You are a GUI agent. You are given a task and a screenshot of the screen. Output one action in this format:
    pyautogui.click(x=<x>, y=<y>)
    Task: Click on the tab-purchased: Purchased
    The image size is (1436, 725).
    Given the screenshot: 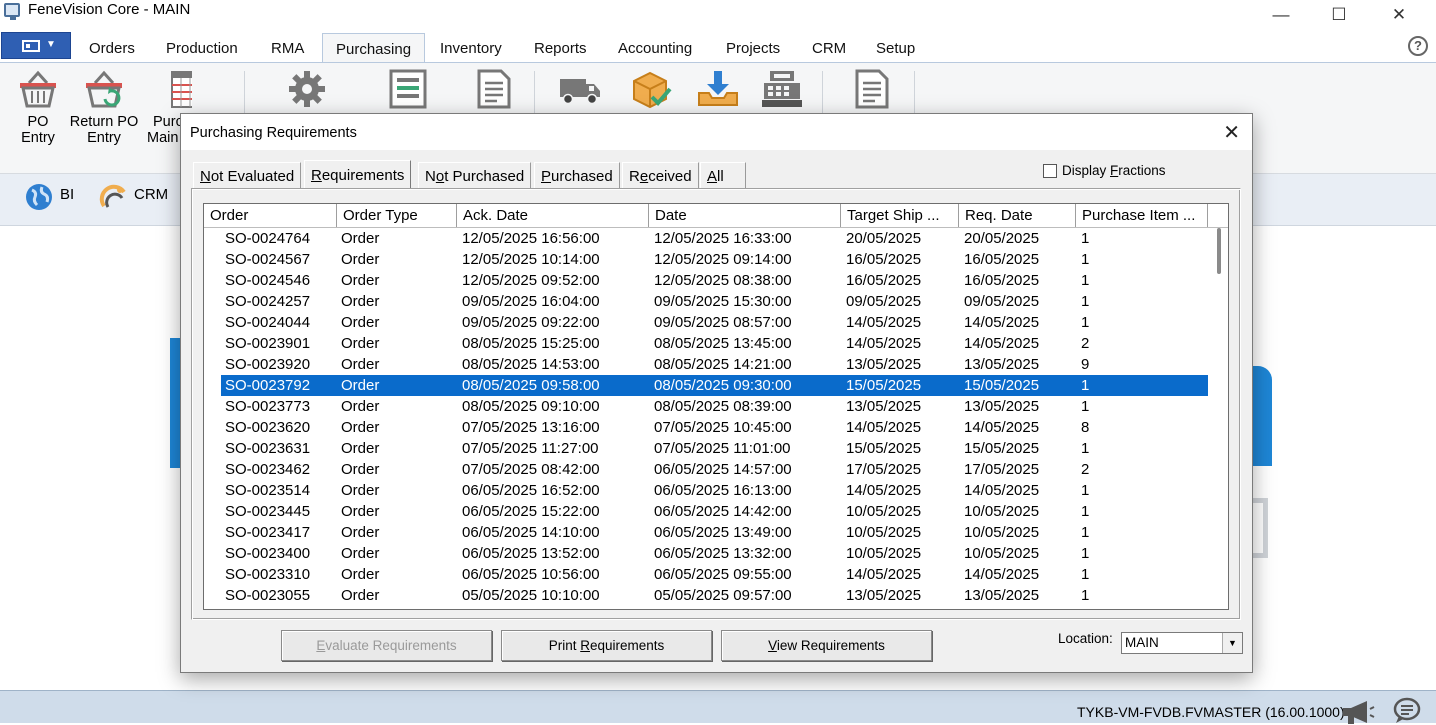 What is the action you would take?
    pyautogui.click(x=577, y=175)
    